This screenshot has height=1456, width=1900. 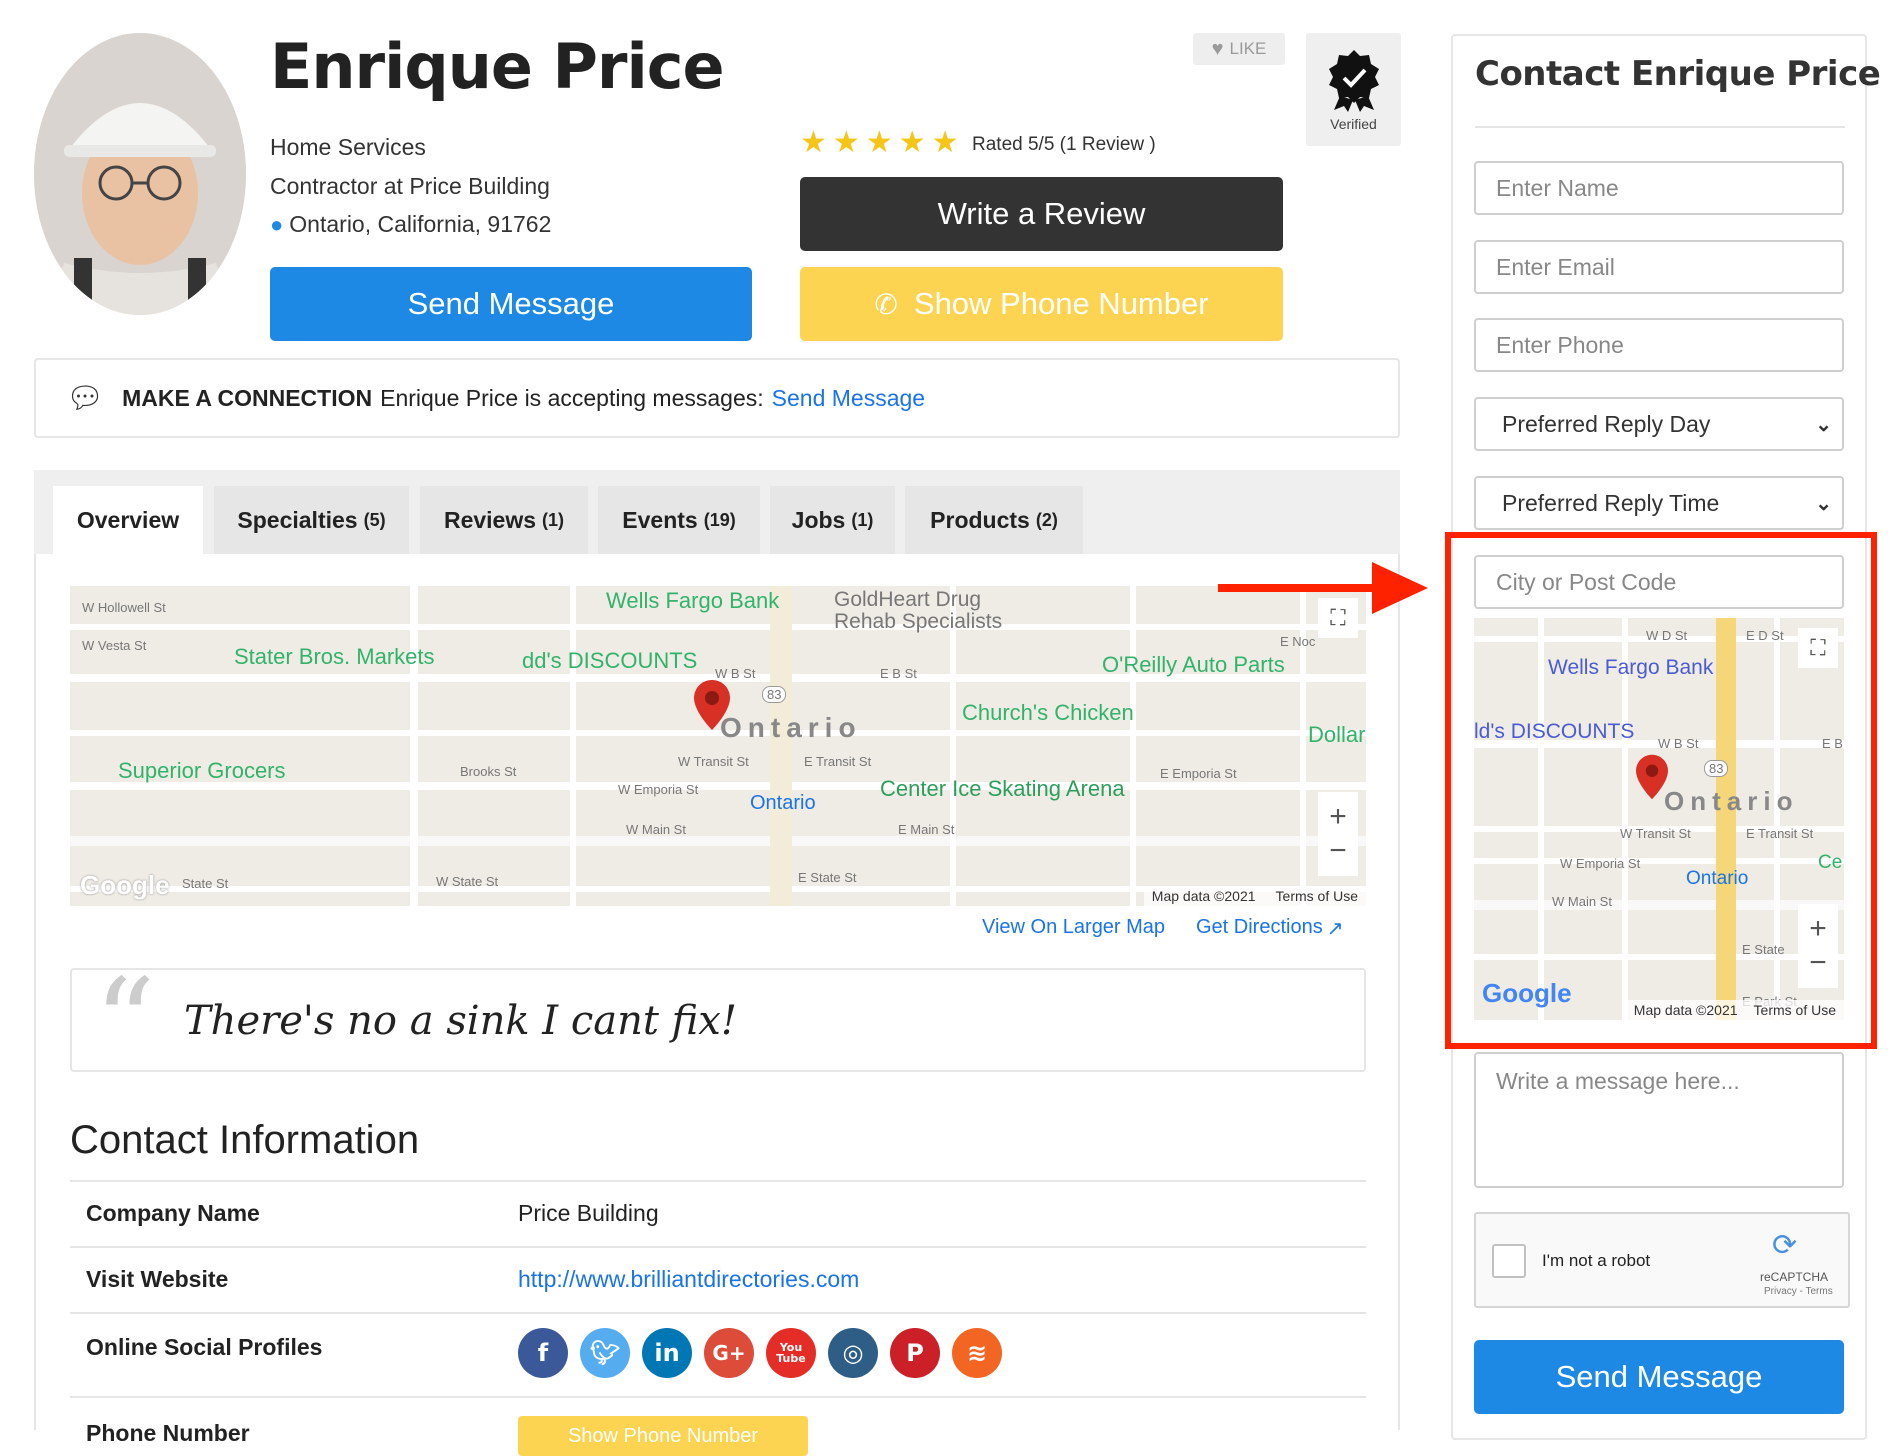 I want to click on youtube-icon: You Tube, so click(x=791, y=1353).